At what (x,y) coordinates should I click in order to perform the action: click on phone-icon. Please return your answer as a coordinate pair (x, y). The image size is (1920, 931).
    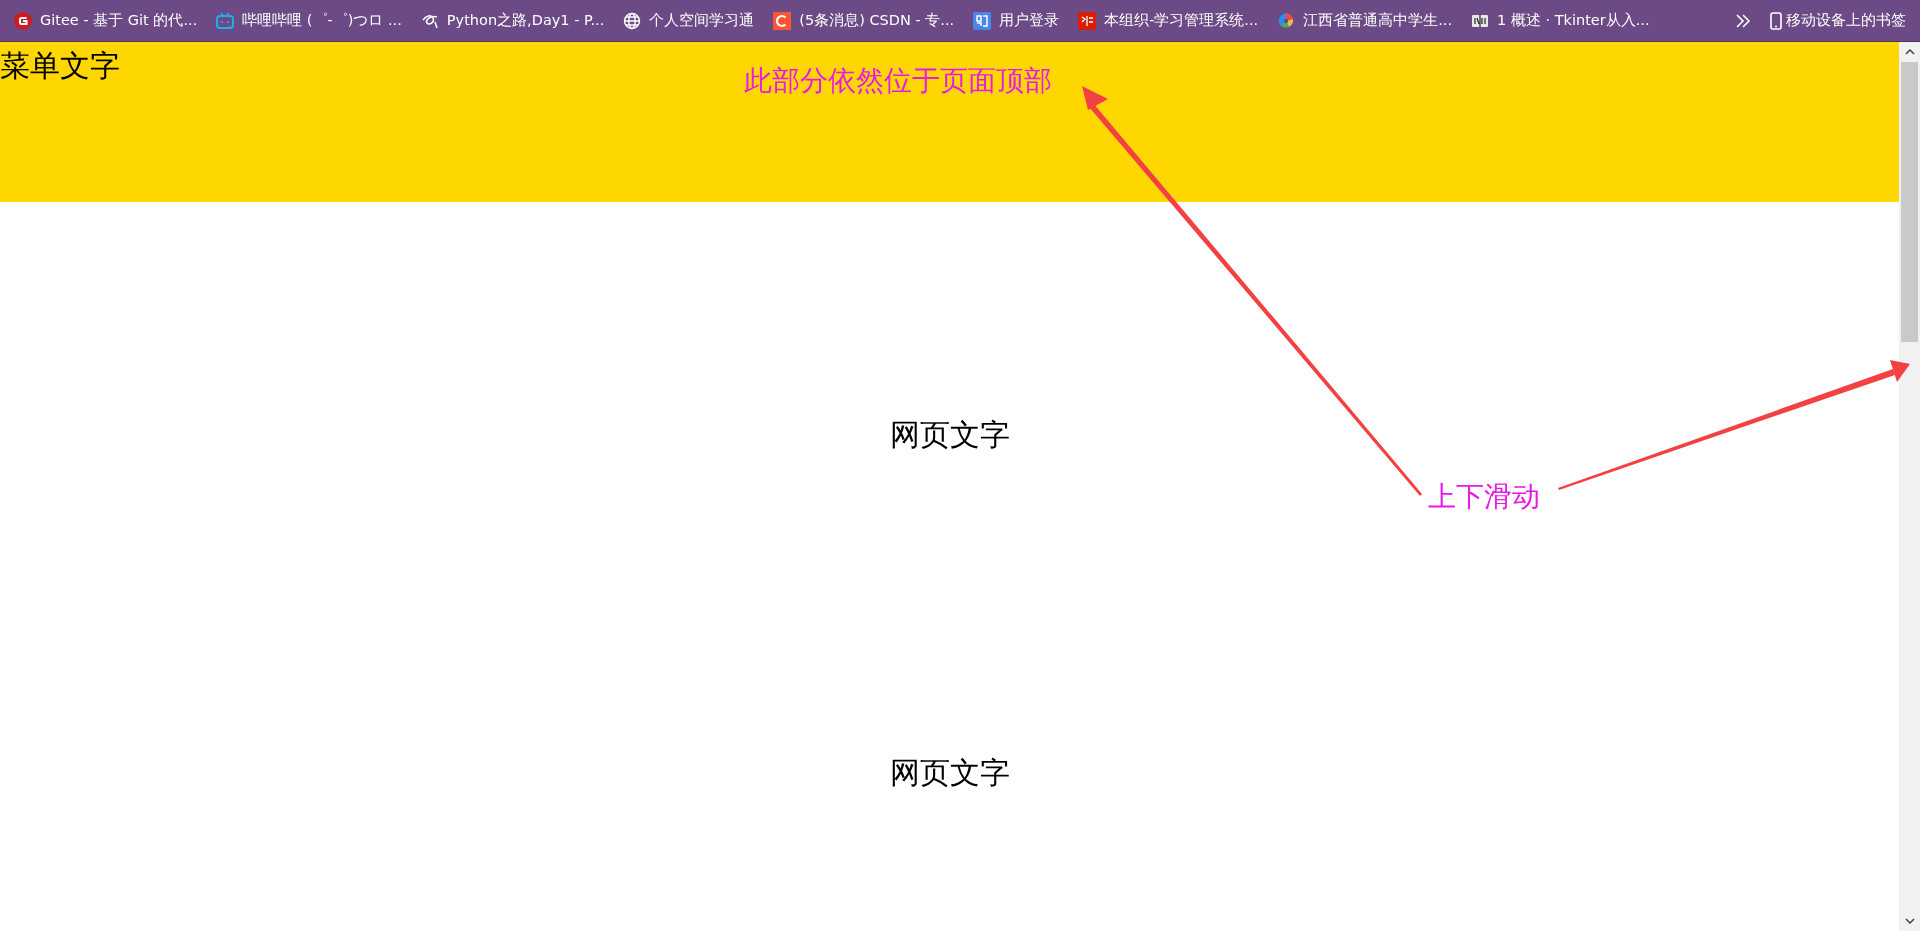
    Looking at the image, I should click on (1776, 20).